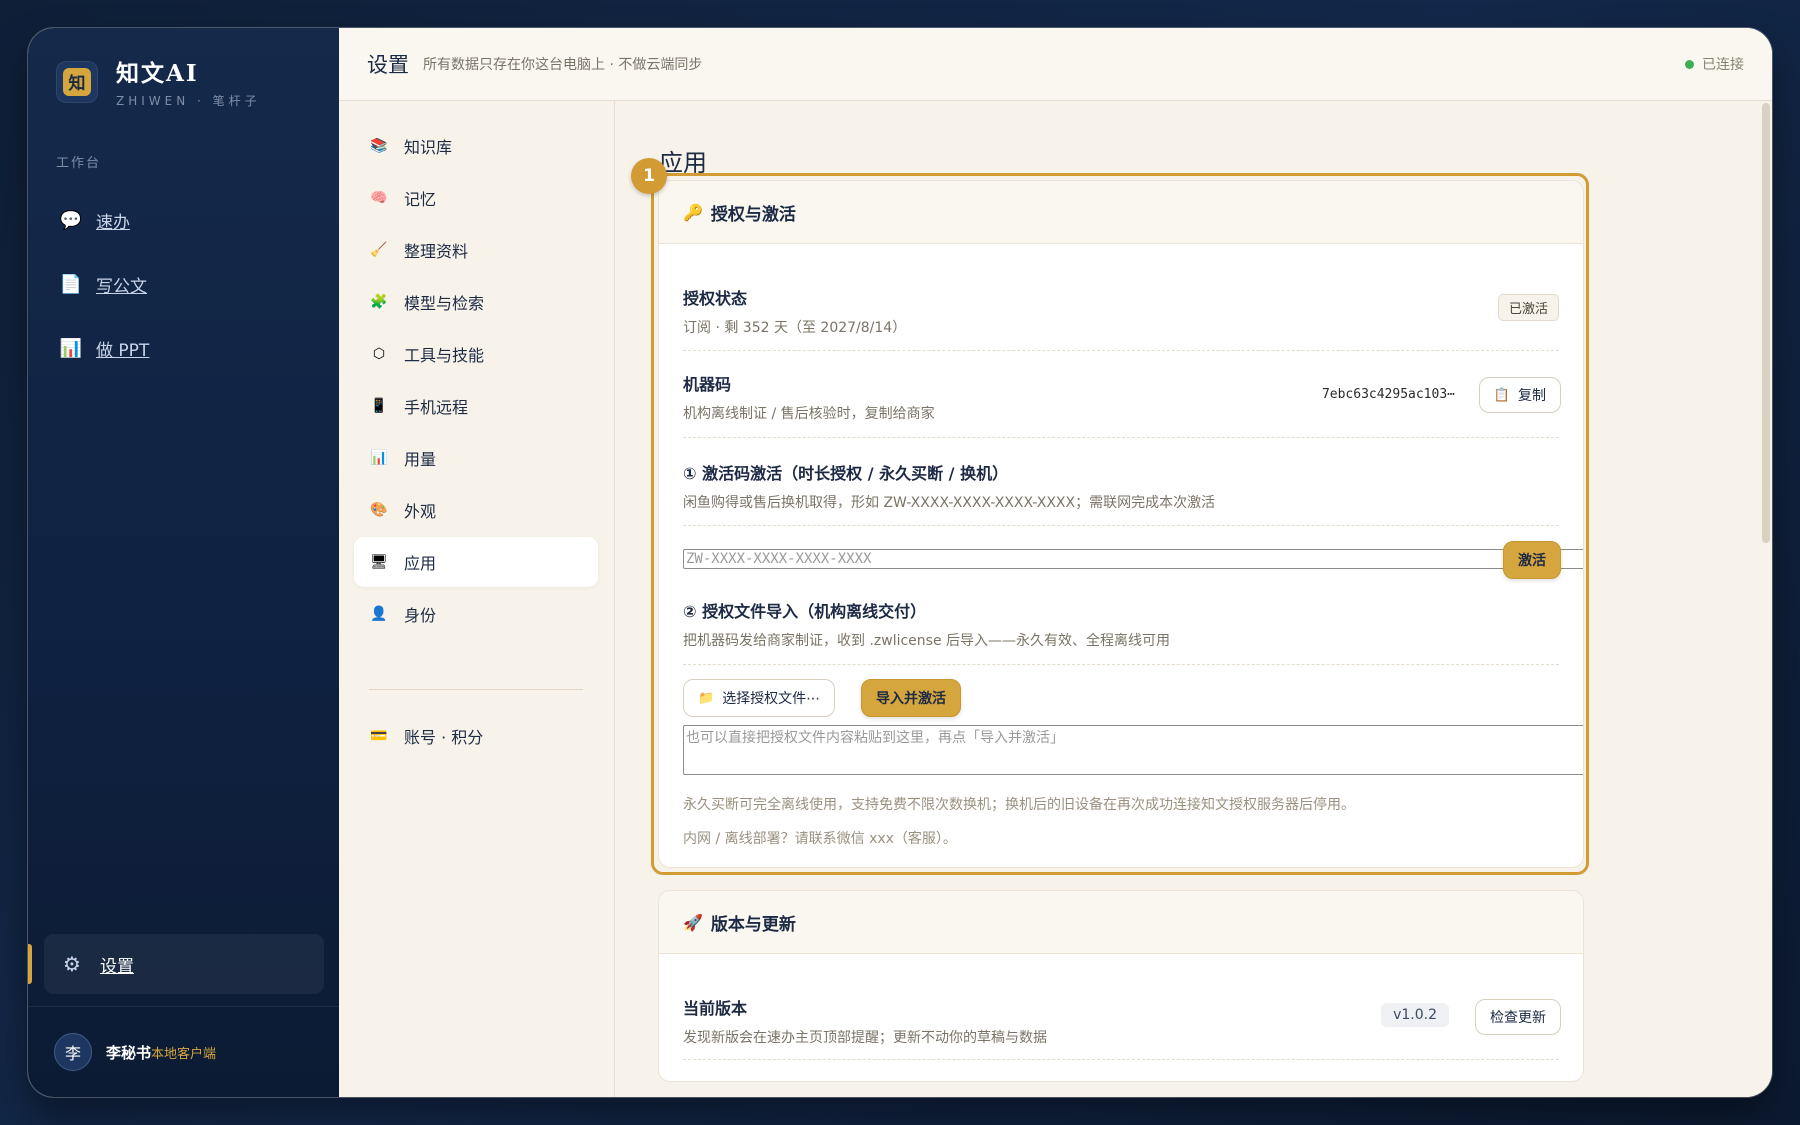 The image size is (1800, 1125). Describe the element at coordinates (113, 222) in the screenshot. I see `sidebar-item-label: 速办` at that location.